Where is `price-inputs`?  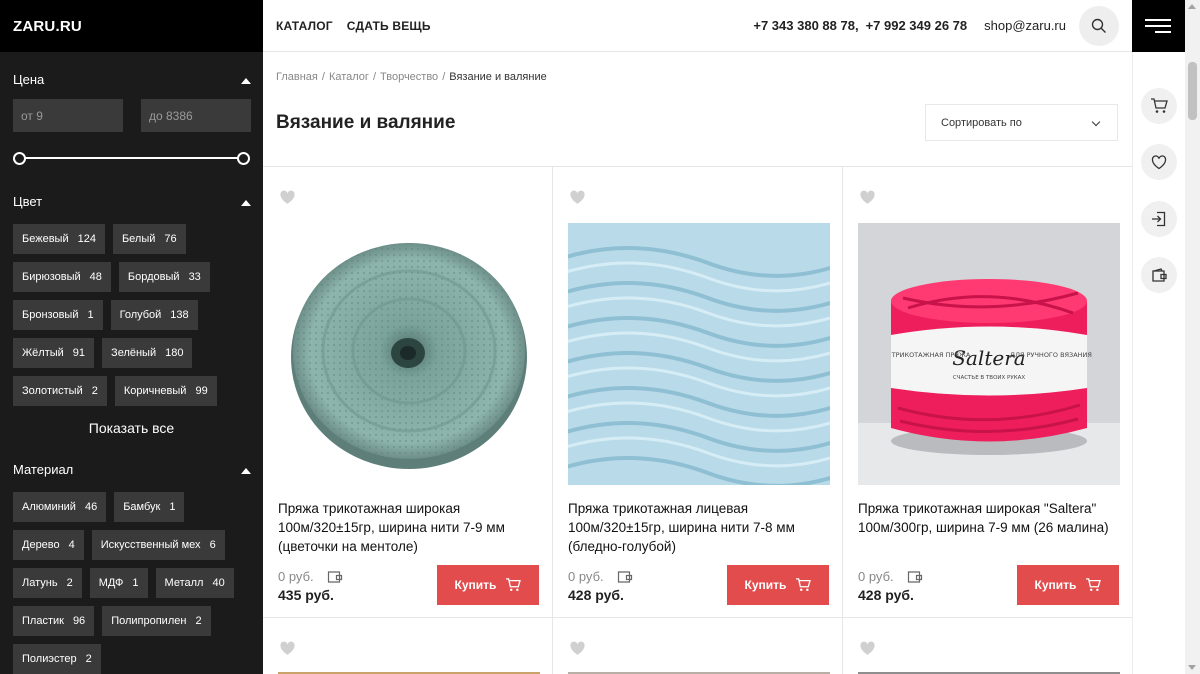
price-inputs is located at coordinates (131, 115).